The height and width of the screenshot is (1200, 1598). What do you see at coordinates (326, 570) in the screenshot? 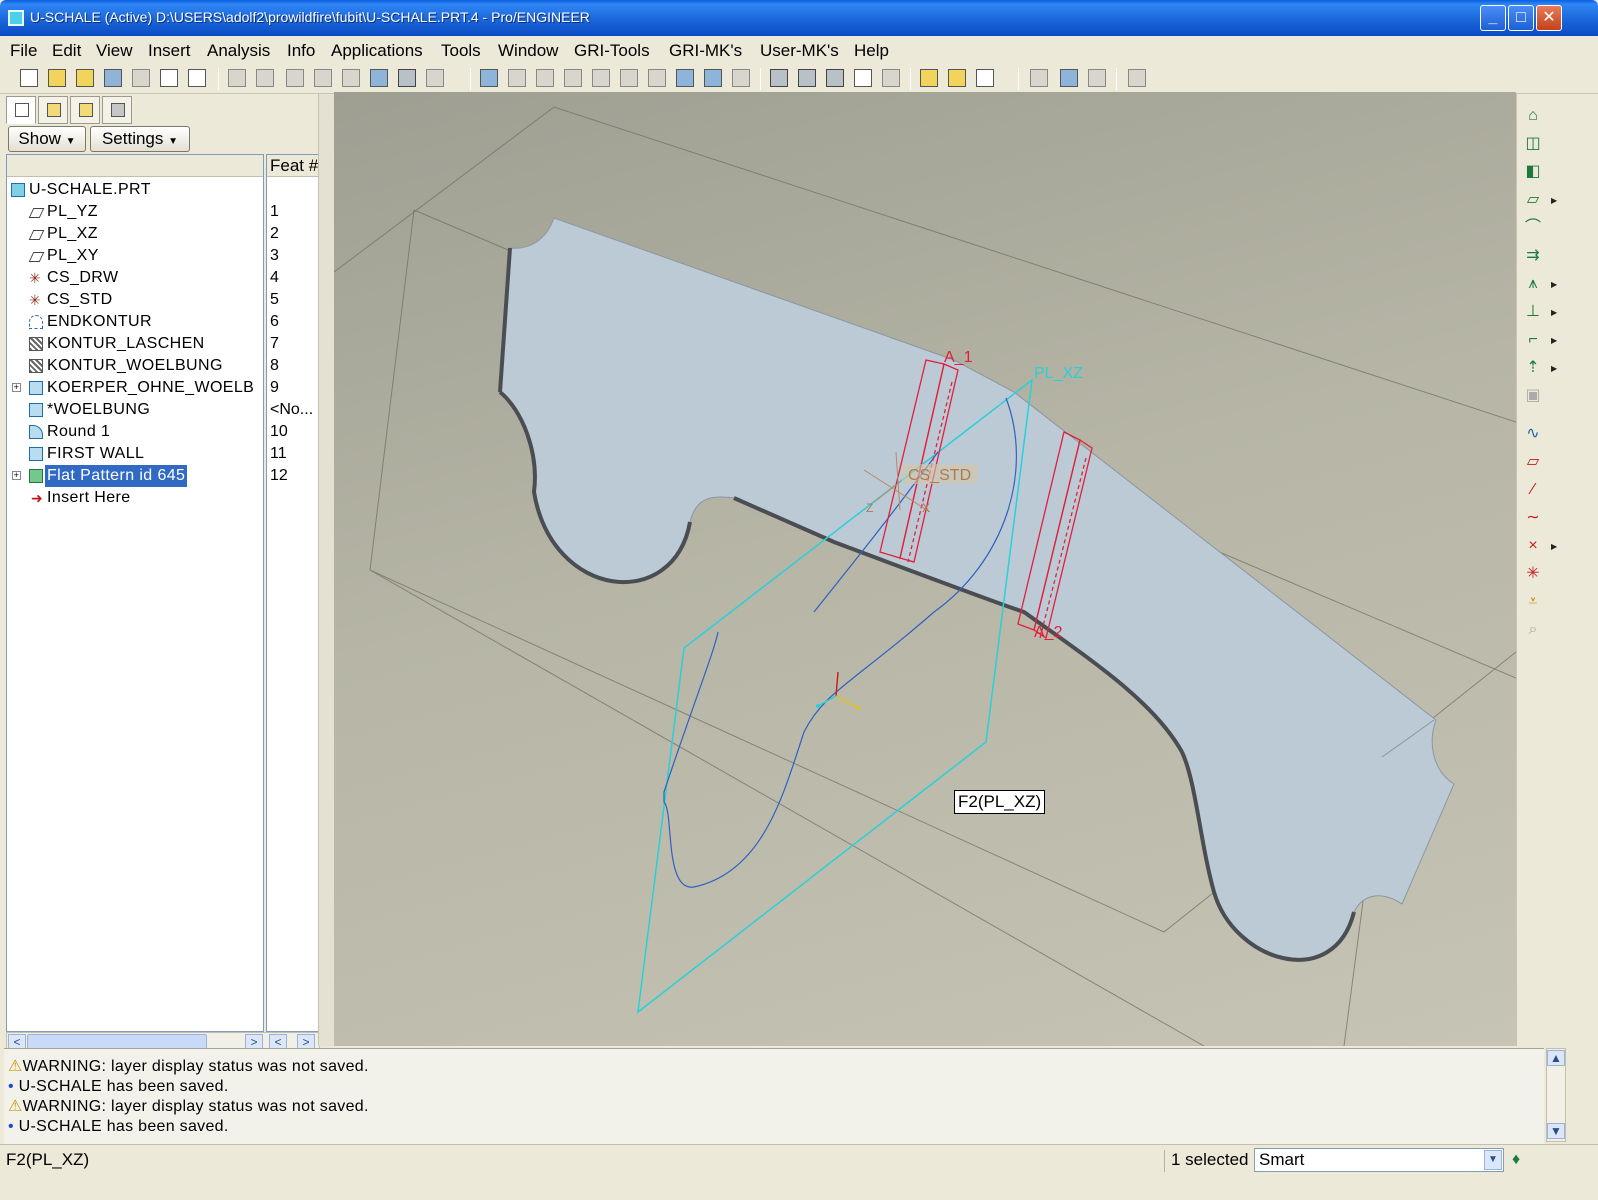
I see `panel-sash` at bounding box center [326, 570].